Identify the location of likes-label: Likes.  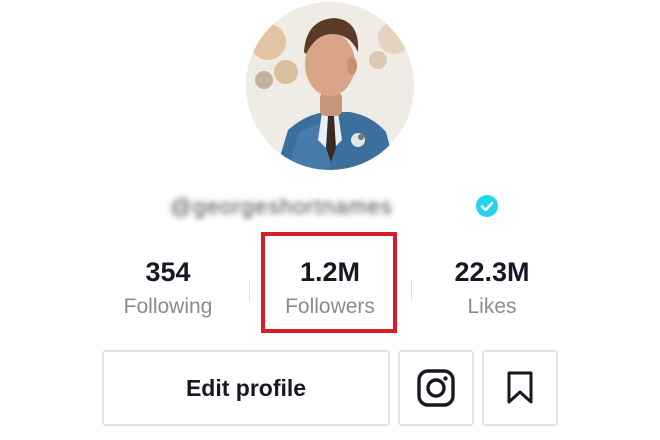
(492, 306).